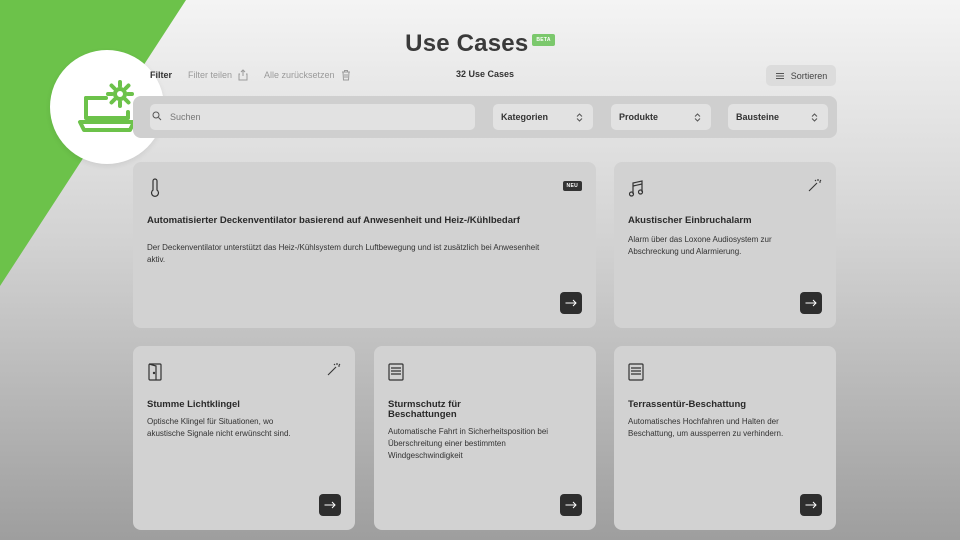 Image resolution: width=960 pixels, height=540 pixels. What do you see at coordinates (185, 117) in the screenshot?
I see `search-placeholder: Suchen` at bounding box center [185, 117].